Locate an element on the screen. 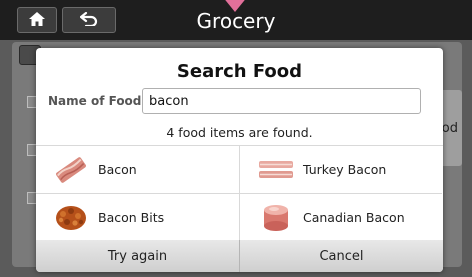  result-count-text: 4 food items are found. is located at coordinates (239, 132).